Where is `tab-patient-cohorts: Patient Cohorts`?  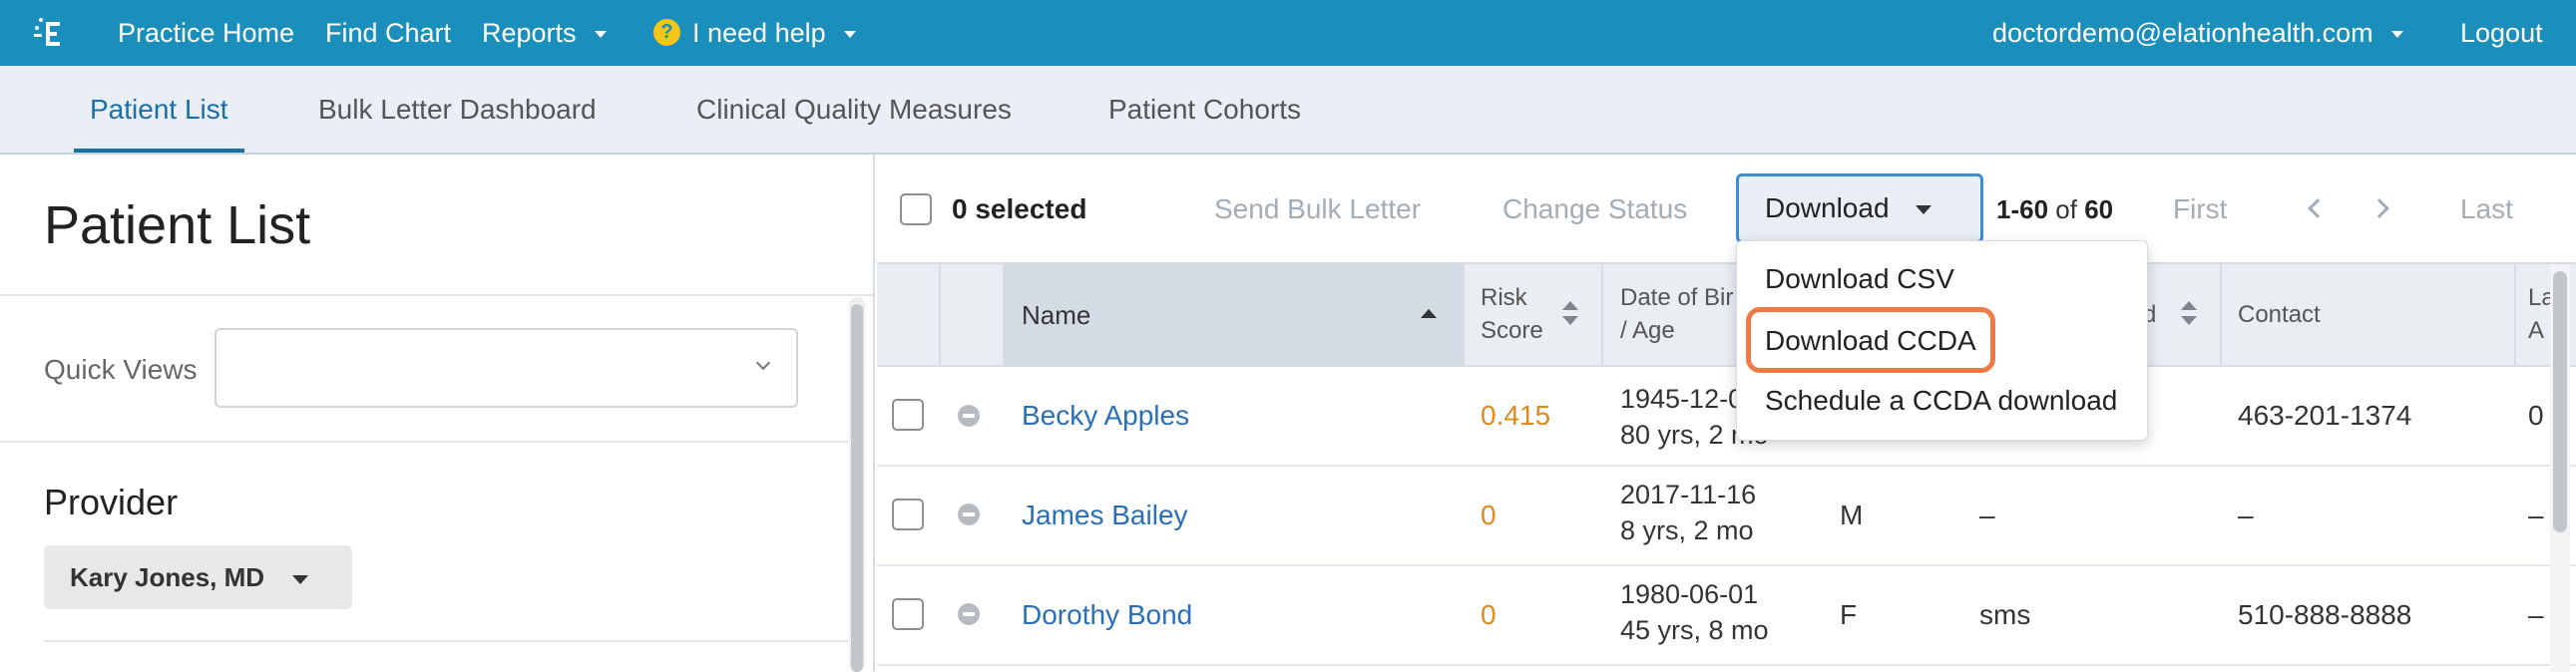
tab-patient-cohorts: Patient Cohorts is located at coordinates (1204, 109).